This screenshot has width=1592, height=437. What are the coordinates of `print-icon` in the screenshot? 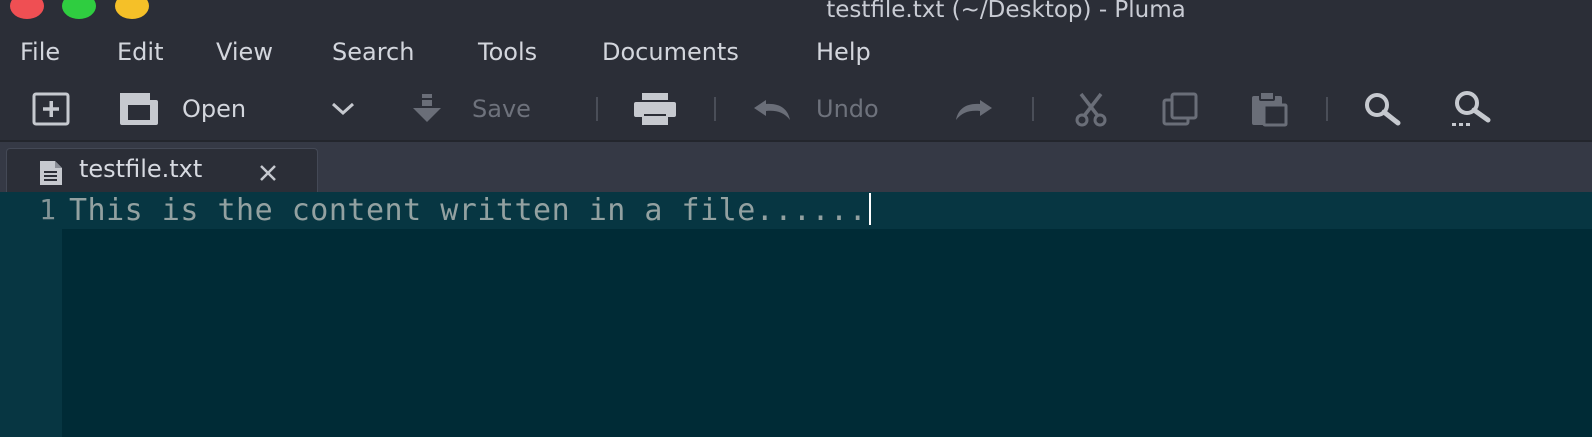 It's located at (655, 109).